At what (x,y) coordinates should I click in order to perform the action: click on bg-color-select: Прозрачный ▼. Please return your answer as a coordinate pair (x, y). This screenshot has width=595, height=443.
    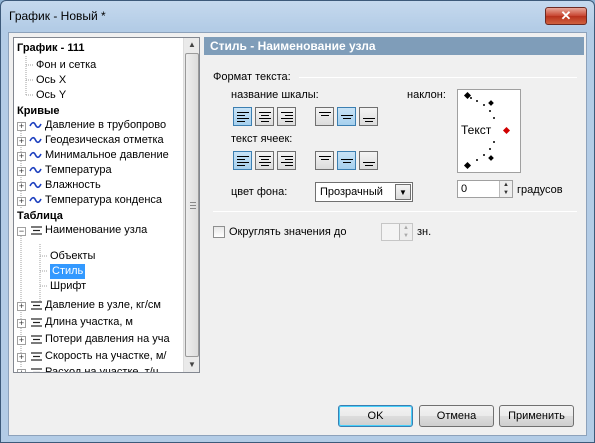
    Looking at the image, I should click on (364, 192).